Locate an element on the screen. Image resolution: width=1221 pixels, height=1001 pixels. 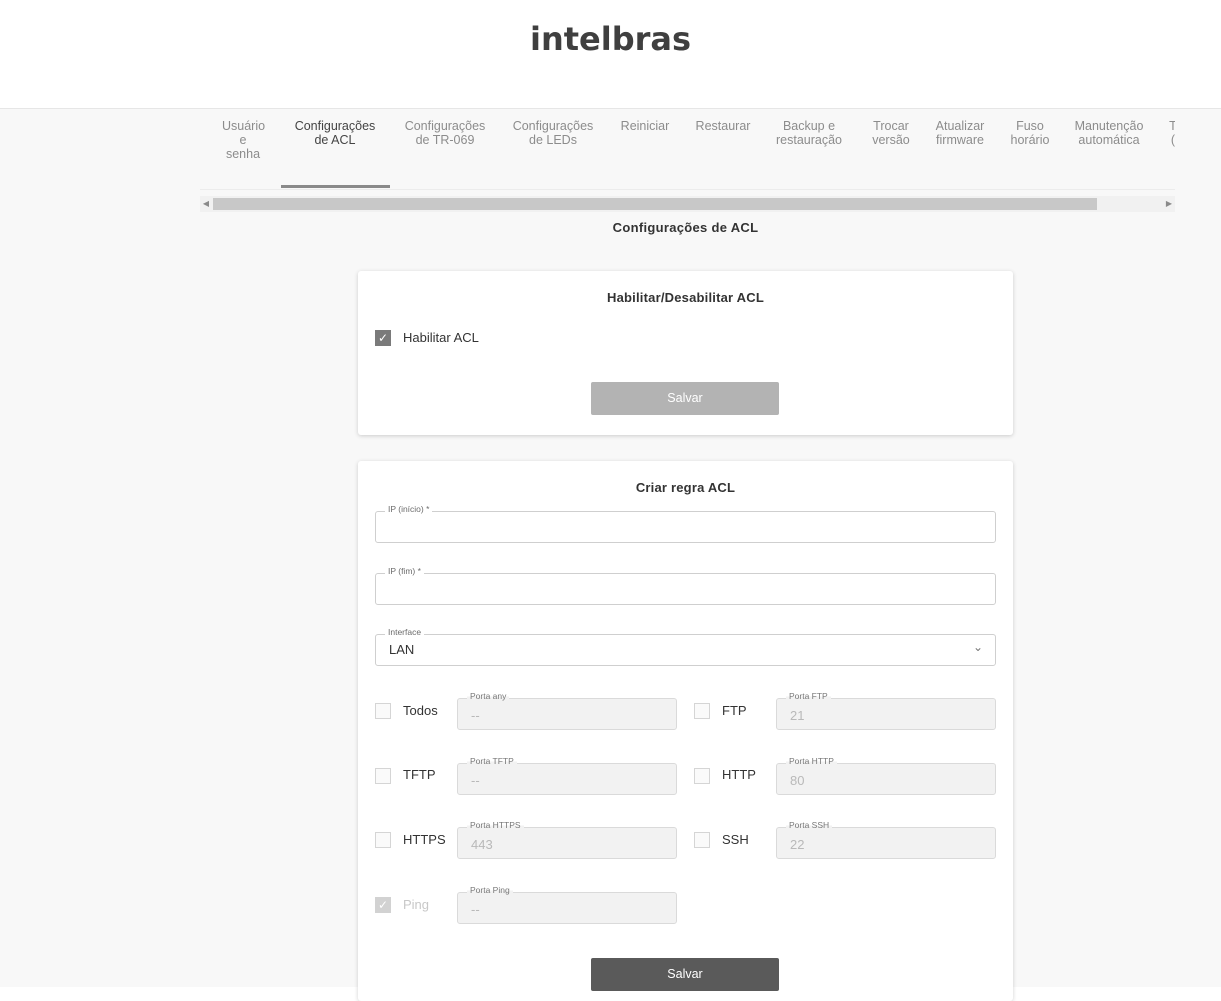
port-any-field: Porta any -- is located at coordinates (567, 710).